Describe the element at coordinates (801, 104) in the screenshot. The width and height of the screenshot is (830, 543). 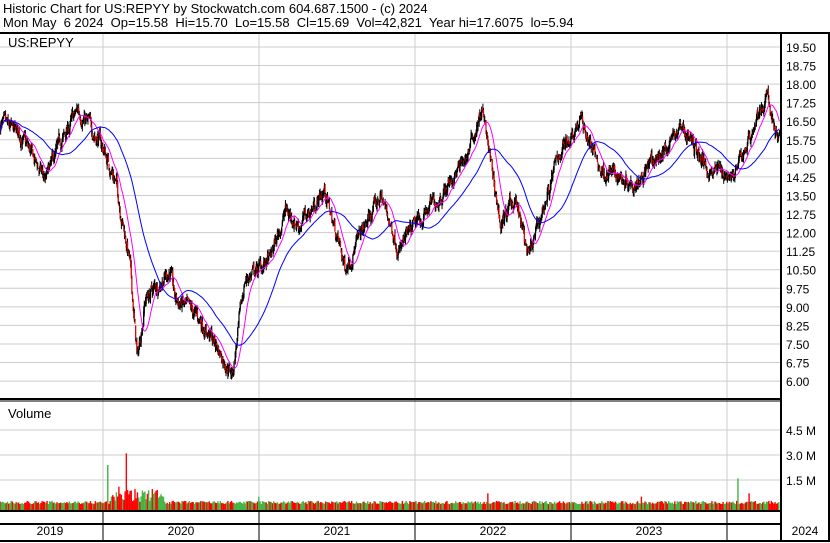
I see `price-tick-label: 17.25` at that location.